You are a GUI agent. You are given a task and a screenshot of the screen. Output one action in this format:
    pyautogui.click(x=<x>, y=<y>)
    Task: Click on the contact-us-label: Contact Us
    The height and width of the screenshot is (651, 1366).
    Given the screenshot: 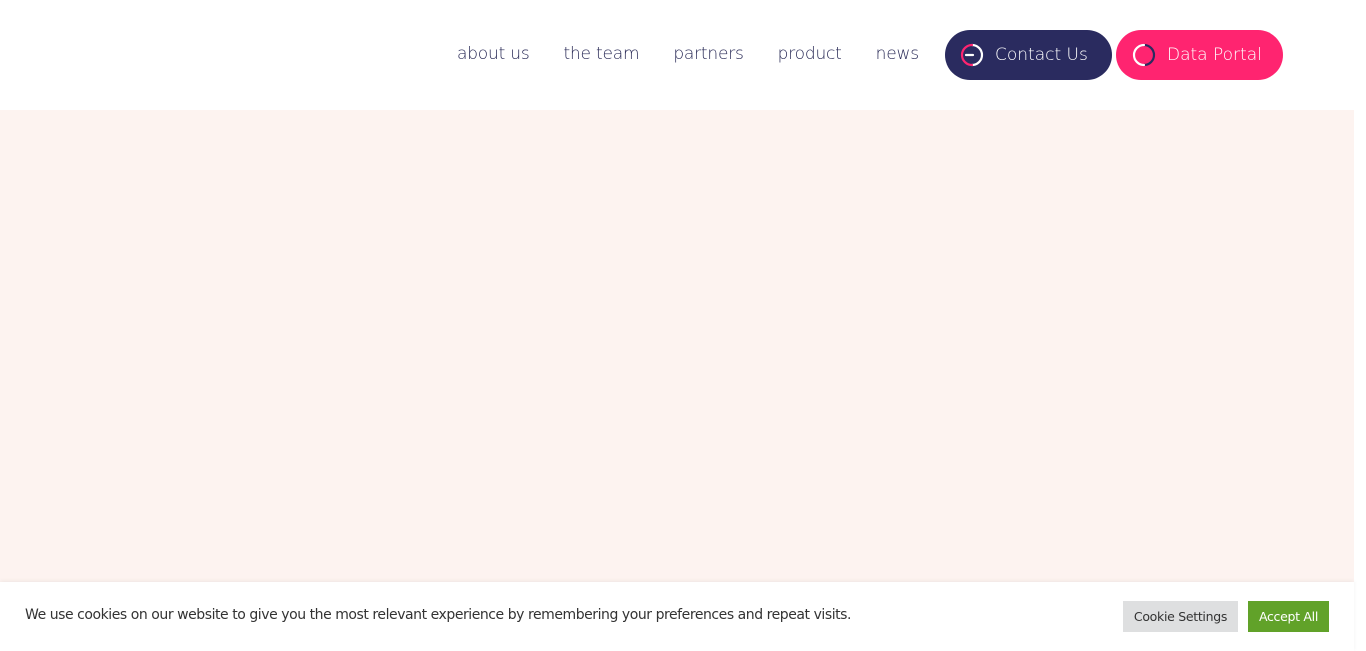 What is the action you would take?
    pyautogui.click(x=1041, y=55)
    